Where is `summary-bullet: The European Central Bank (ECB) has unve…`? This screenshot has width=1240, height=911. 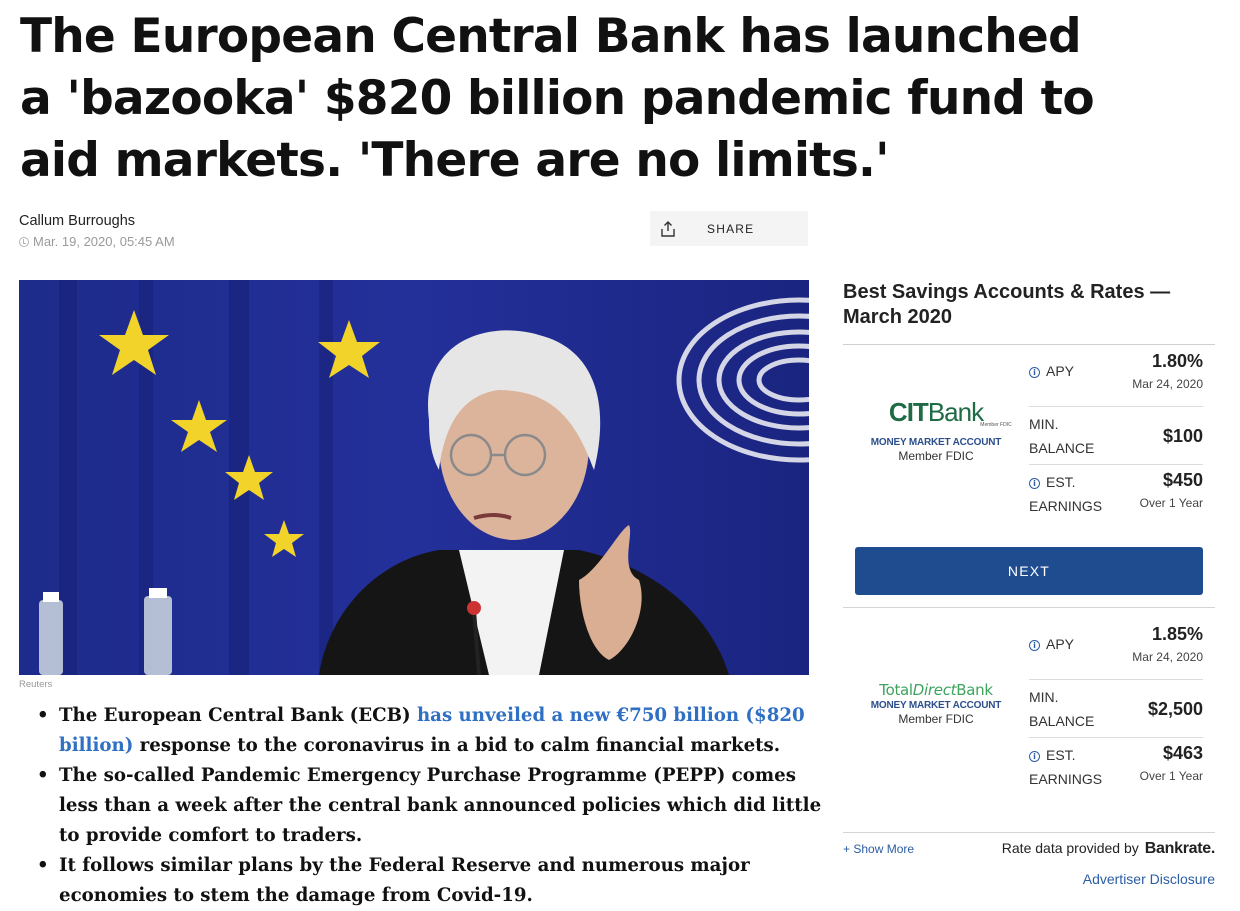 summary-bullet: The European Central Bank (ECB) has unve… is located at coordinates (438, 731).